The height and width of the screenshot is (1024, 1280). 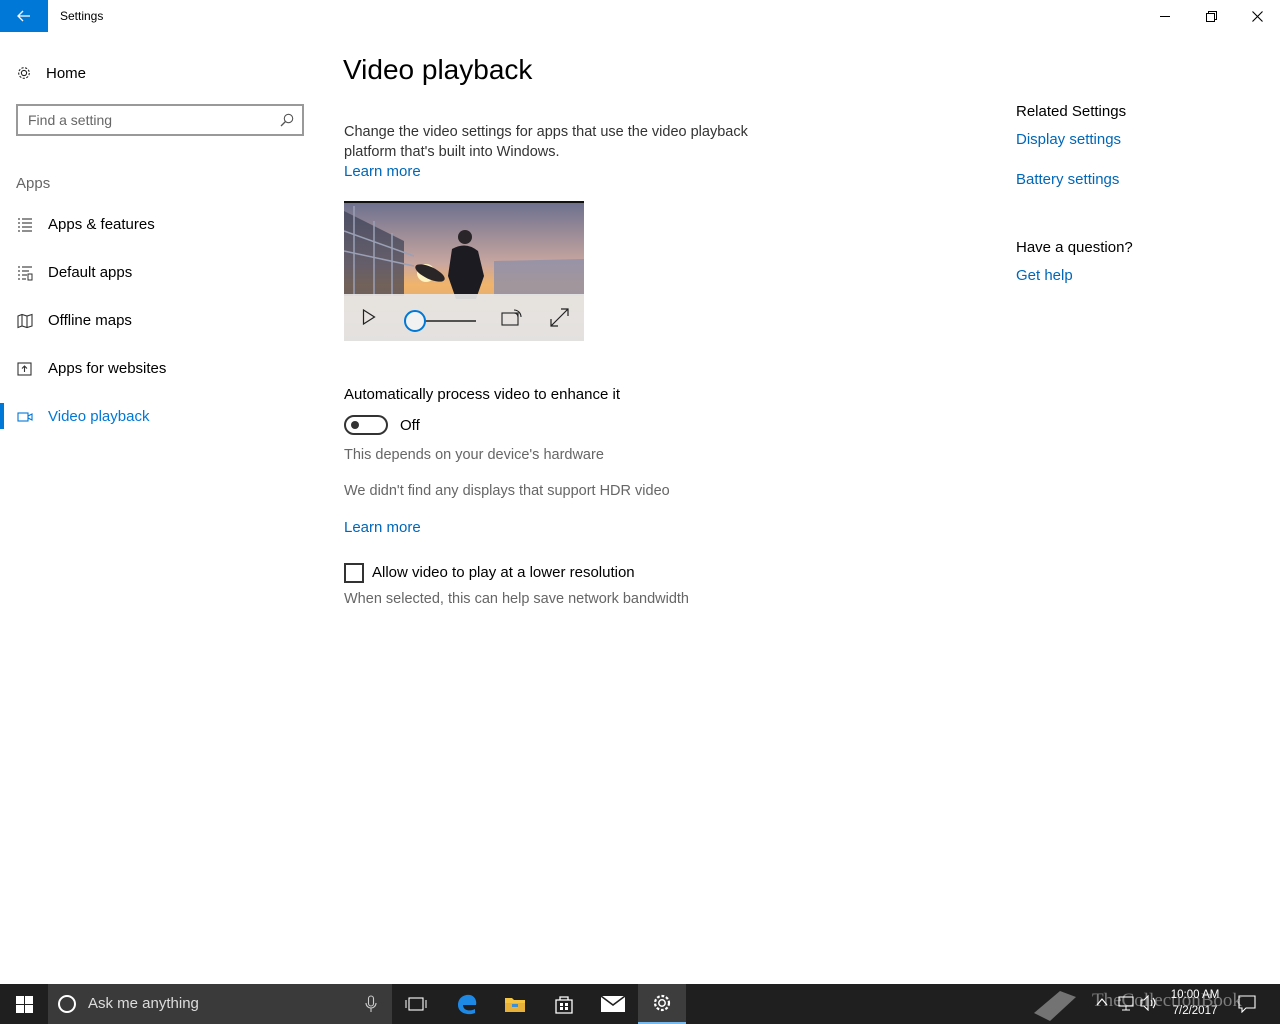 I want to click on sidebar-item-label: Apps for websites, so click(x=107, y=368).